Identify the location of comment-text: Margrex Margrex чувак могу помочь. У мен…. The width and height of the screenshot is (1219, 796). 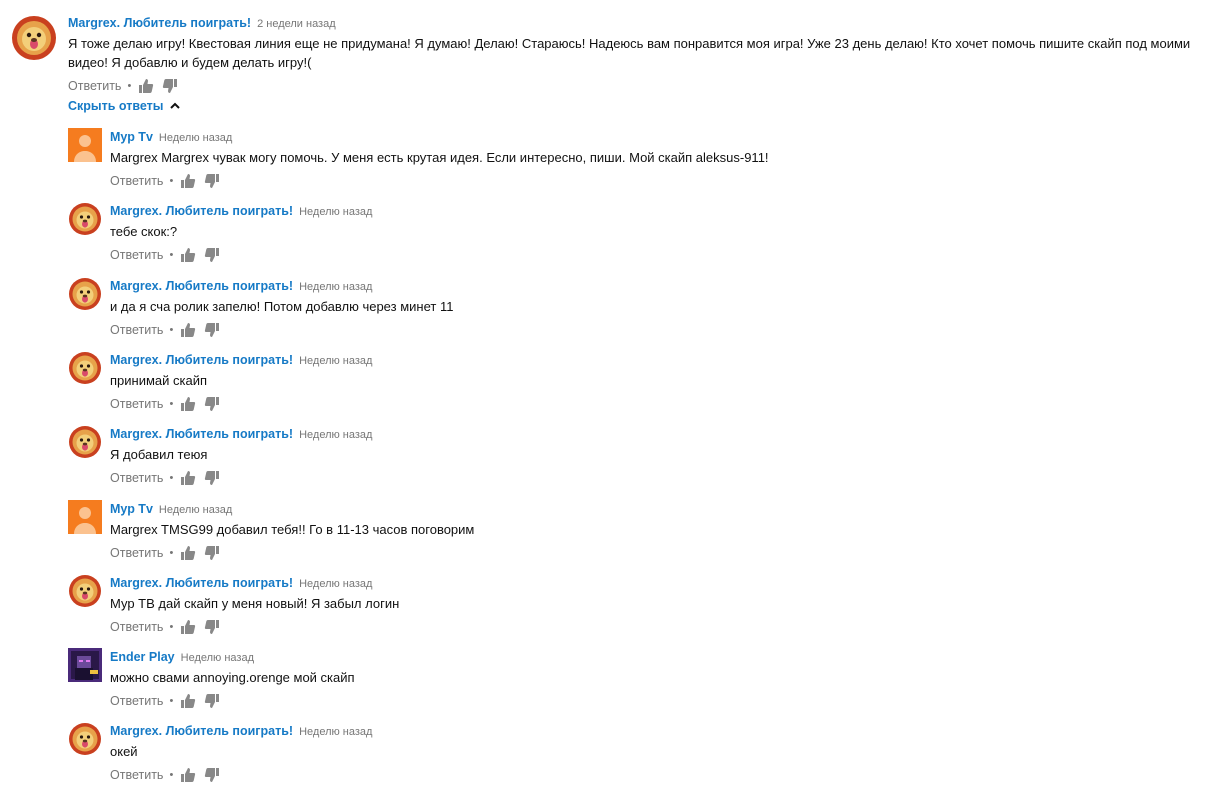
(439, 157).